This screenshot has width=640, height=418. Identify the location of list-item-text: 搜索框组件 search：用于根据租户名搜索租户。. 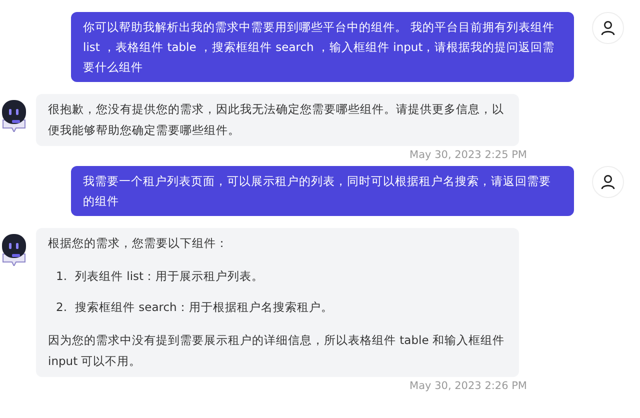
(203, 307).